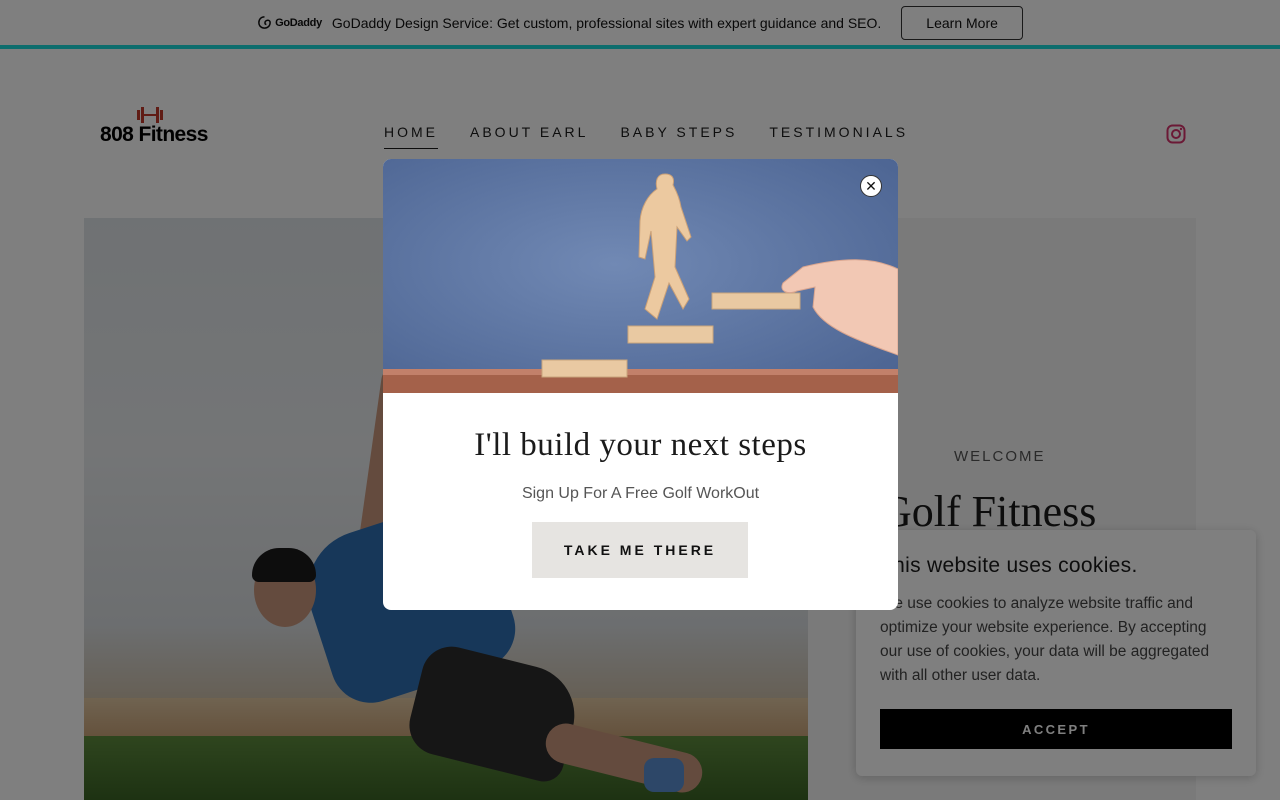 The height and width of the screenshot is (800, 1280). Describe the element at coordinates (640, 445) in the screenshot. I see `modal-title: I'll build your next steps` at that location.